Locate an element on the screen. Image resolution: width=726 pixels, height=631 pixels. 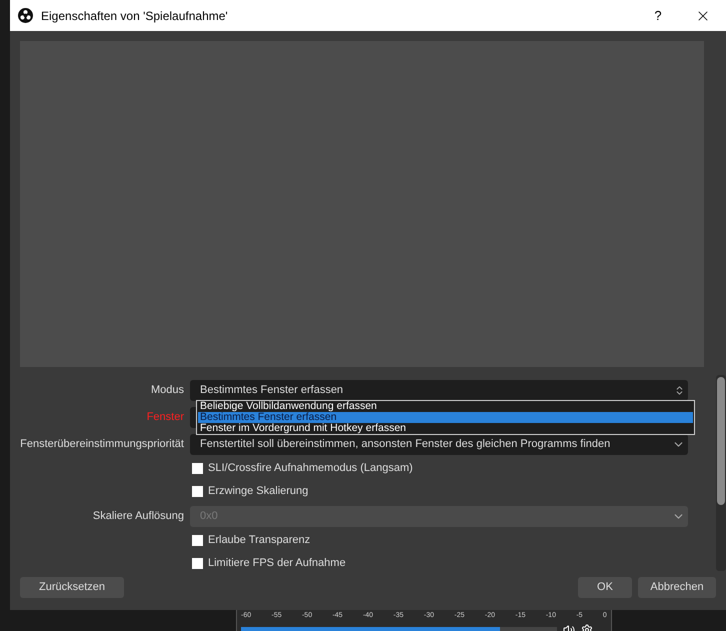
select-field: Bestimmtes Fenster erfassen is located at coordinates (439, 390).